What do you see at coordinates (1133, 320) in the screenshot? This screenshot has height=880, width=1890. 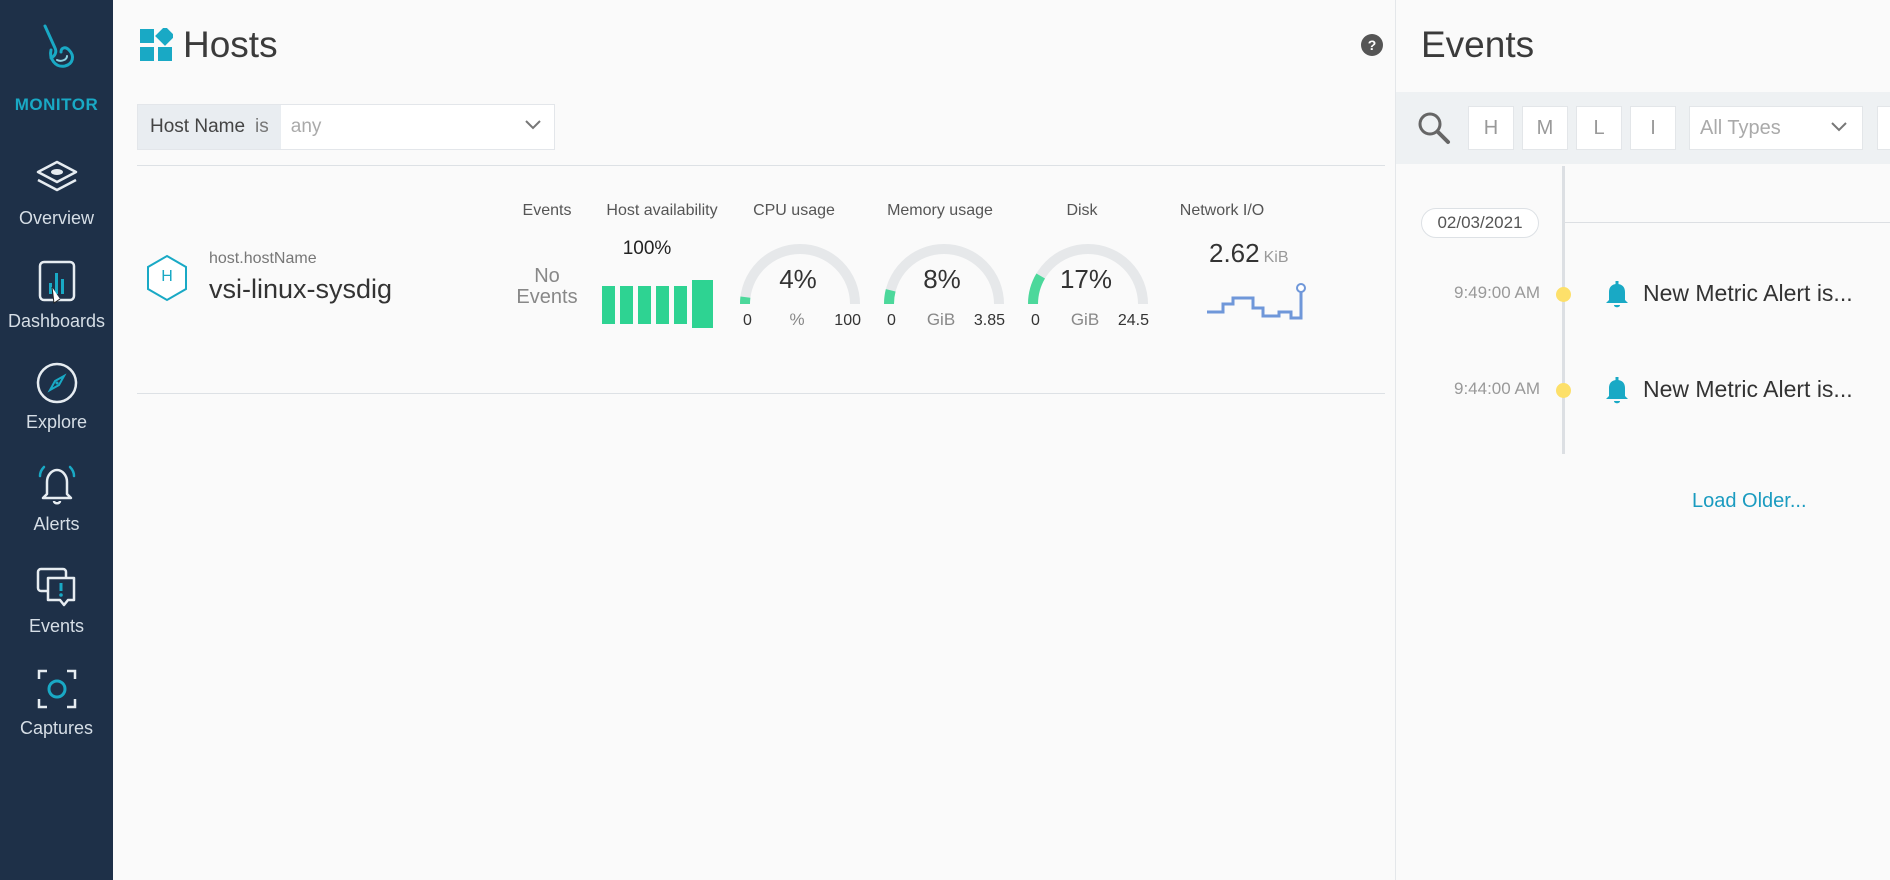 I see `disk-max: 24.5` at bounding box center [1133, 320].